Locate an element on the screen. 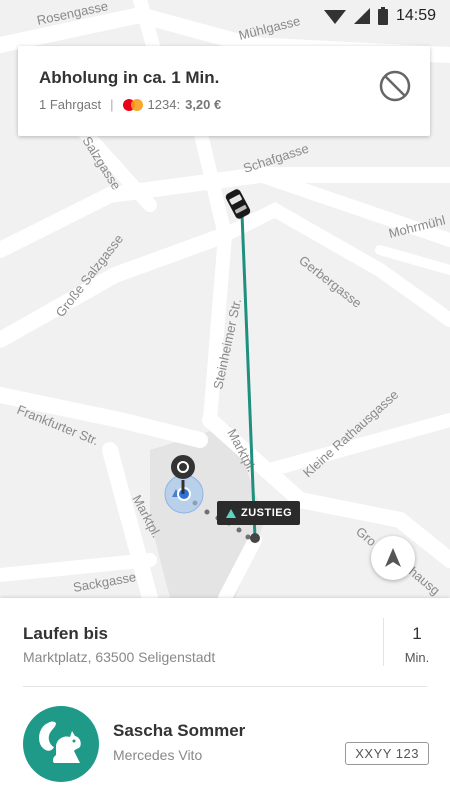 Image resolution: width=450 pixels, height=800 pixels. battery-icon is located at coordinates (382, 16).